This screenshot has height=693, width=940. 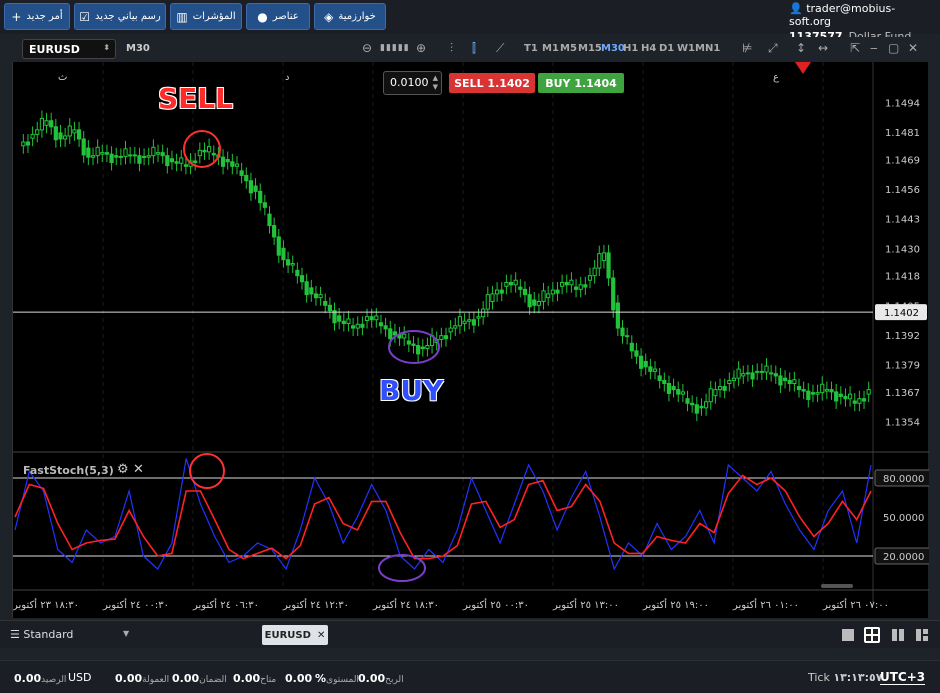 I want to click on workspace-select: ☰ Standard, so click(x=41, y=634).